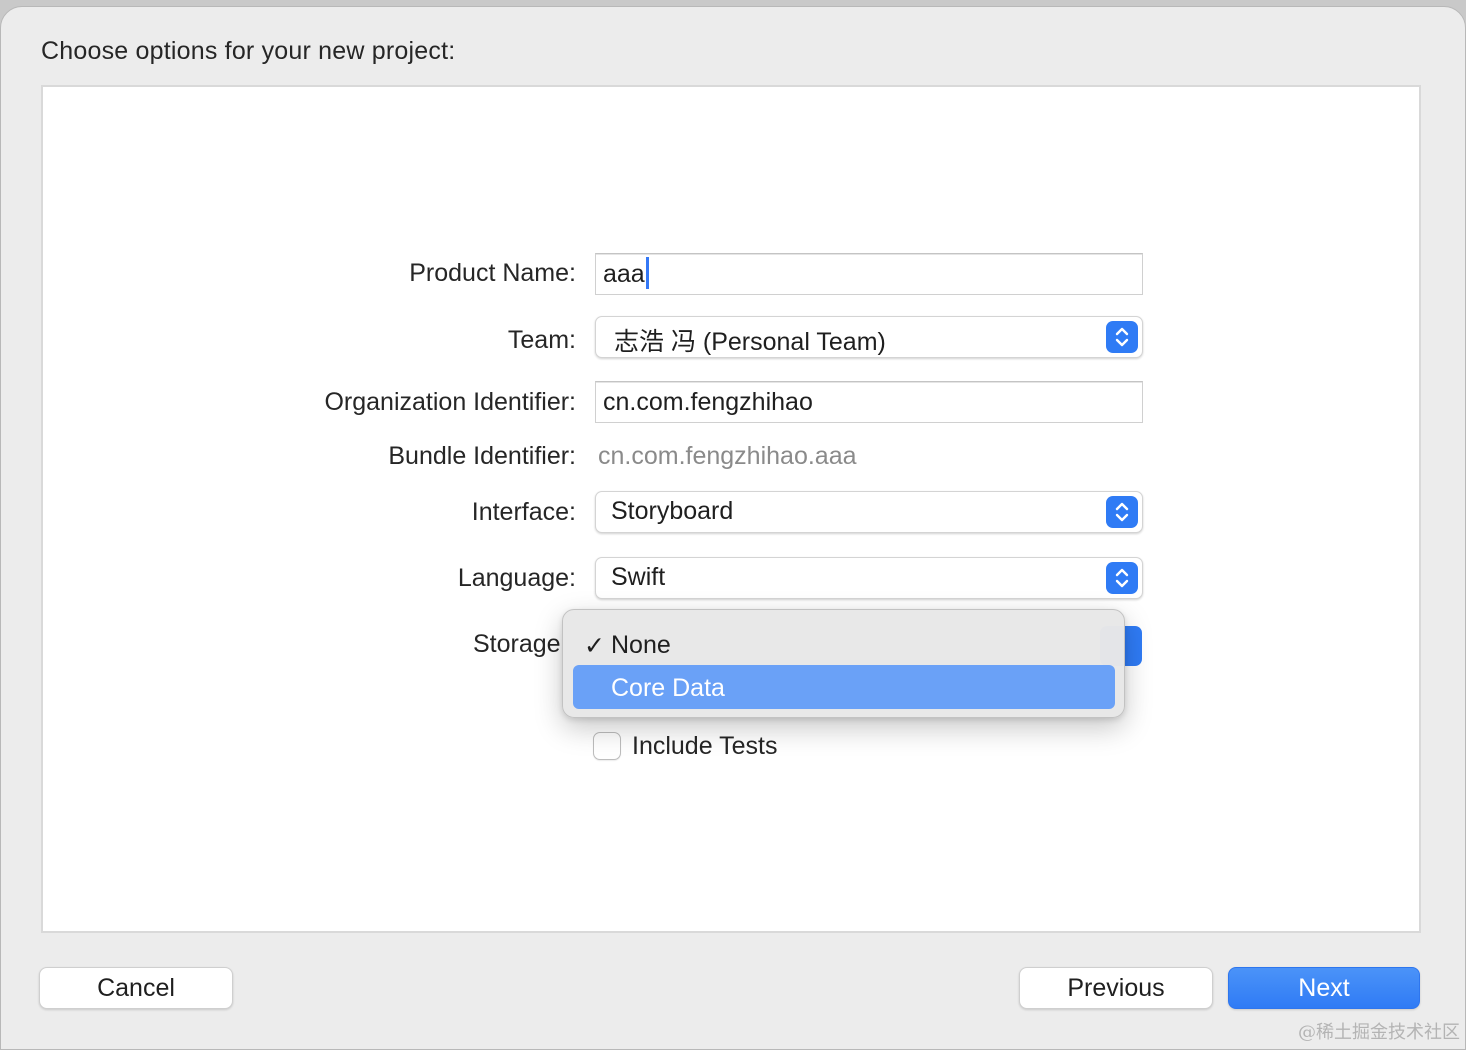  I want to click on checkmark-icon: ✓, so click(594, 646).